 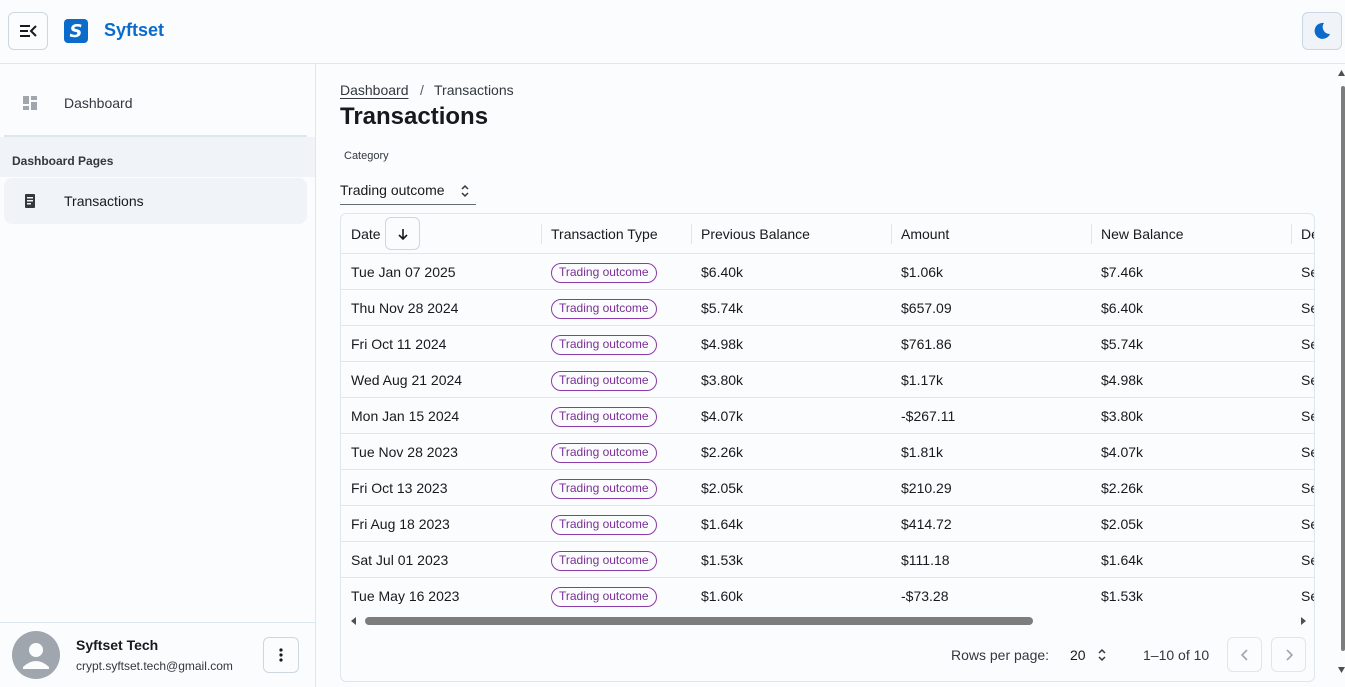 What do you see at coordinates (405, 416) in the screenshot?
I see `cell-date: Mon Jan 15 2024` at bounding box center [405, 416].